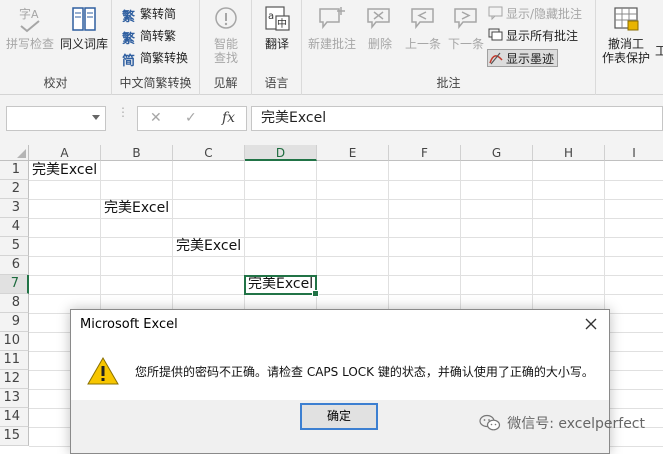 The image size is (663, 454). What do you see at coordinates (379, 44) in the screenshot?
I see `delete-comment-label: 删除` at bounding box center [379, 44].